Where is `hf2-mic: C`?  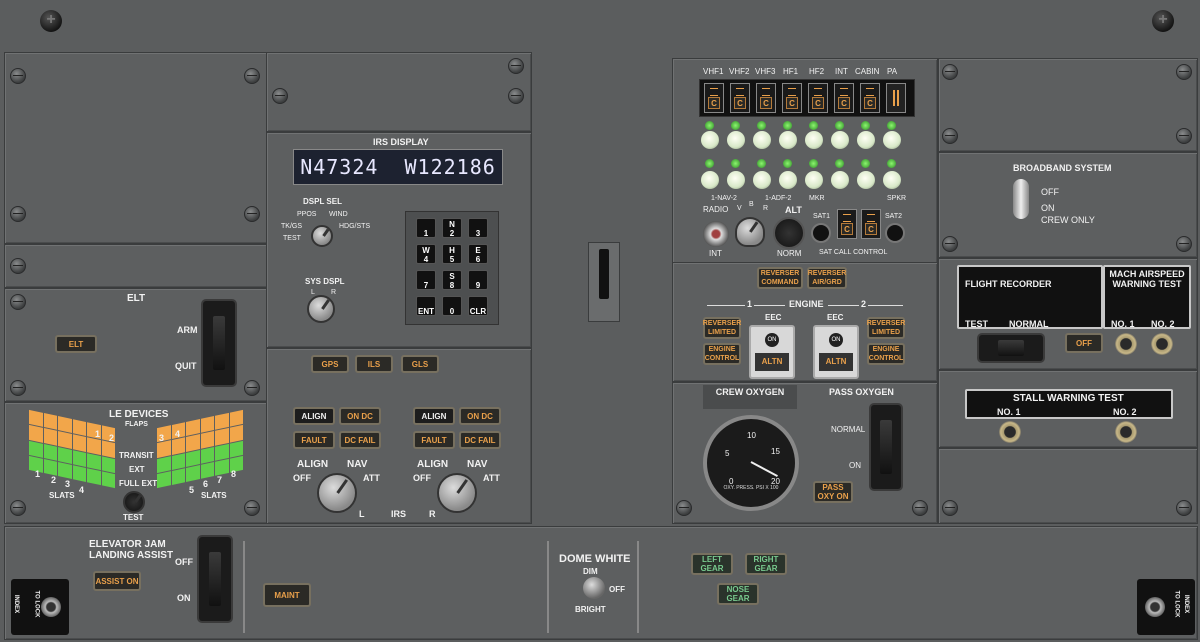 hf2-mic: C is located at coordinates (818, 98).